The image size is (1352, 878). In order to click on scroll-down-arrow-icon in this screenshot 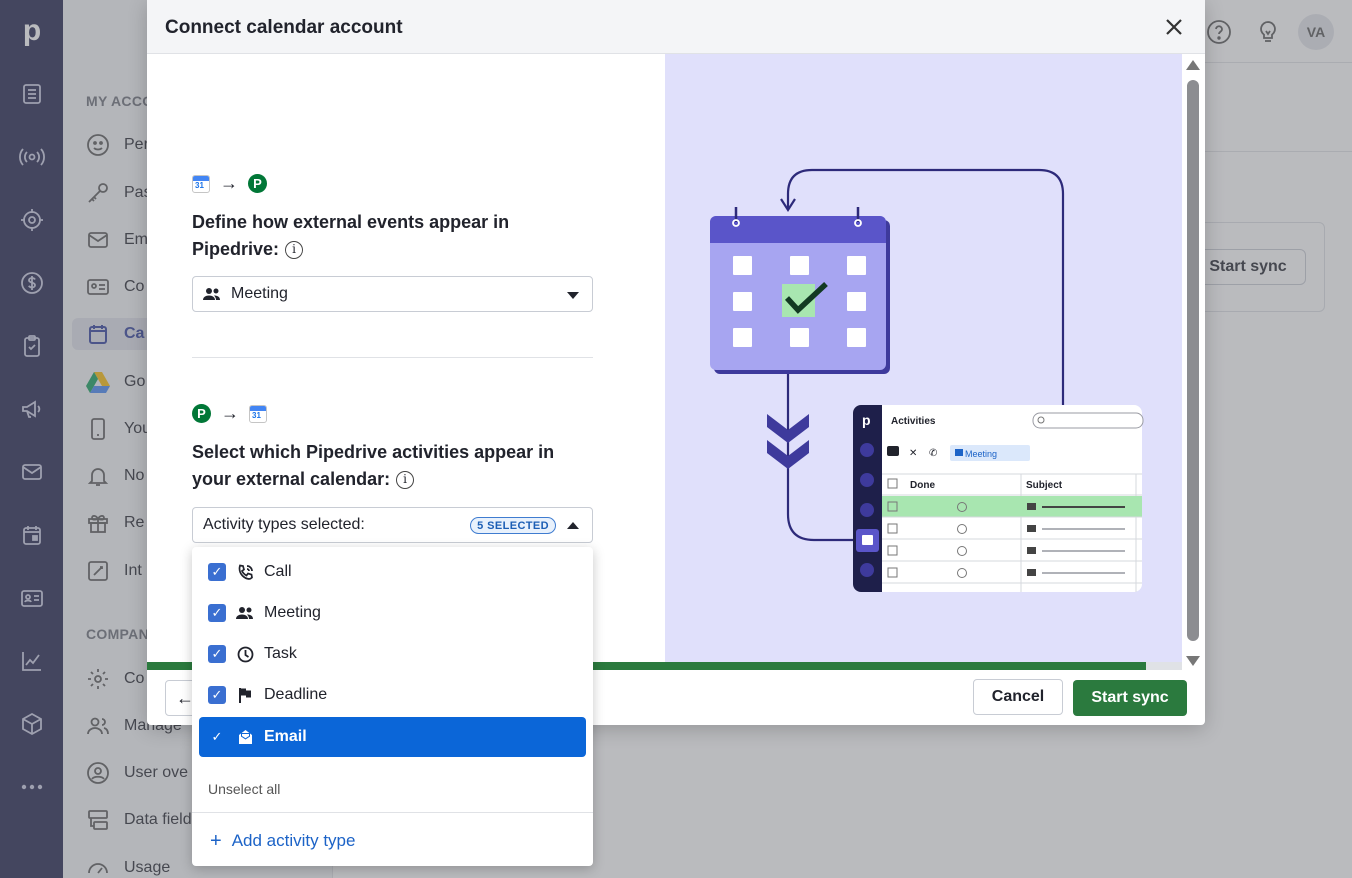, I will do `click(1193, 661)`.